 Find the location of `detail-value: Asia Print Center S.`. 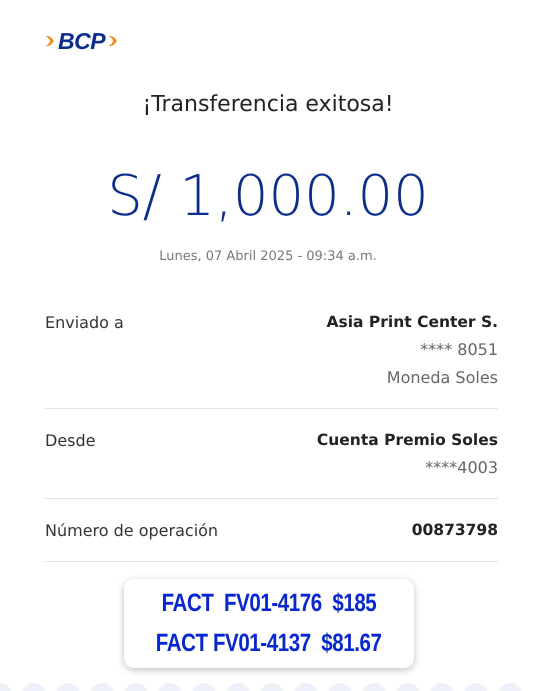

detail-value: Asia Print Center S. is located at coordinates (412, 322).